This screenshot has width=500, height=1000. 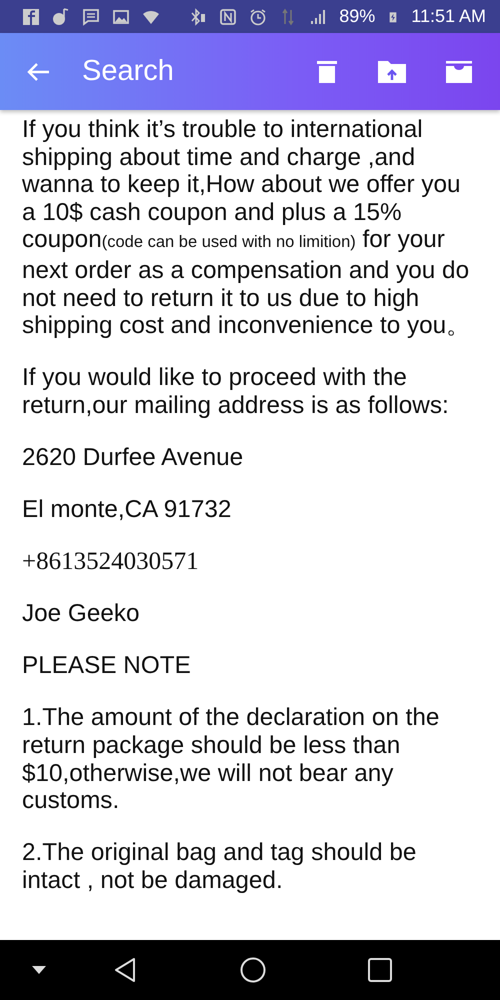 What do you see at coordinates (121, 17) in the screenshot?
I see `image-icon` at bounding box center [121, 17].